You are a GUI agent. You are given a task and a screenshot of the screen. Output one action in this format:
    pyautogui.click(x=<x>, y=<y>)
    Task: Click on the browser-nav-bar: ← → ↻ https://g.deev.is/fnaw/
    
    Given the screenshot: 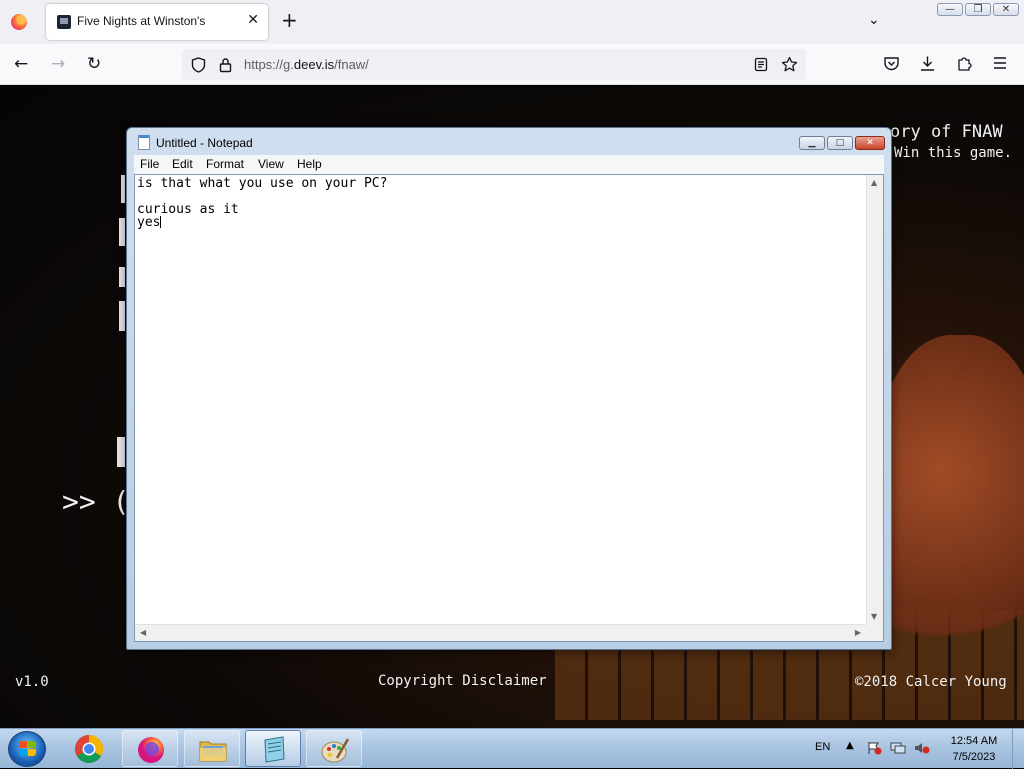 What is the action you would take?
    pyautogui.click(x=512, y=64)
    